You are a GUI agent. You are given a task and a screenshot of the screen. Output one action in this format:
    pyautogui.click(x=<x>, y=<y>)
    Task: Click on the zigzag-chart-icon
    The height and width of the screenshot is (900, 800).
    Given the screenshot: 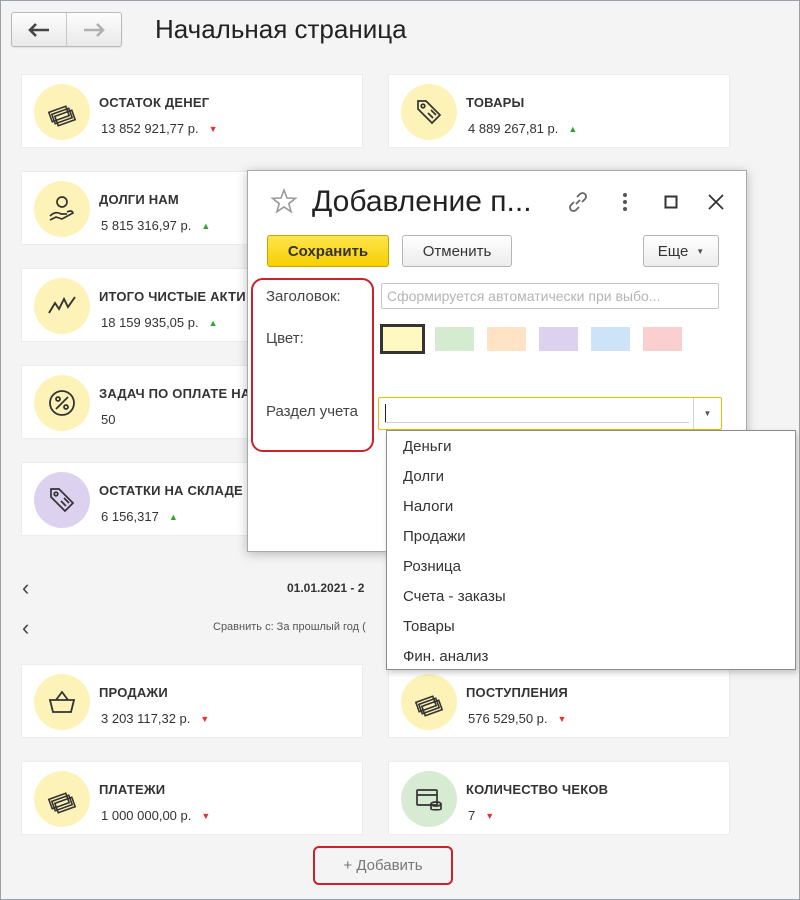 What is the action you would take?
    pyautogui.click(x=62, y=306)
    